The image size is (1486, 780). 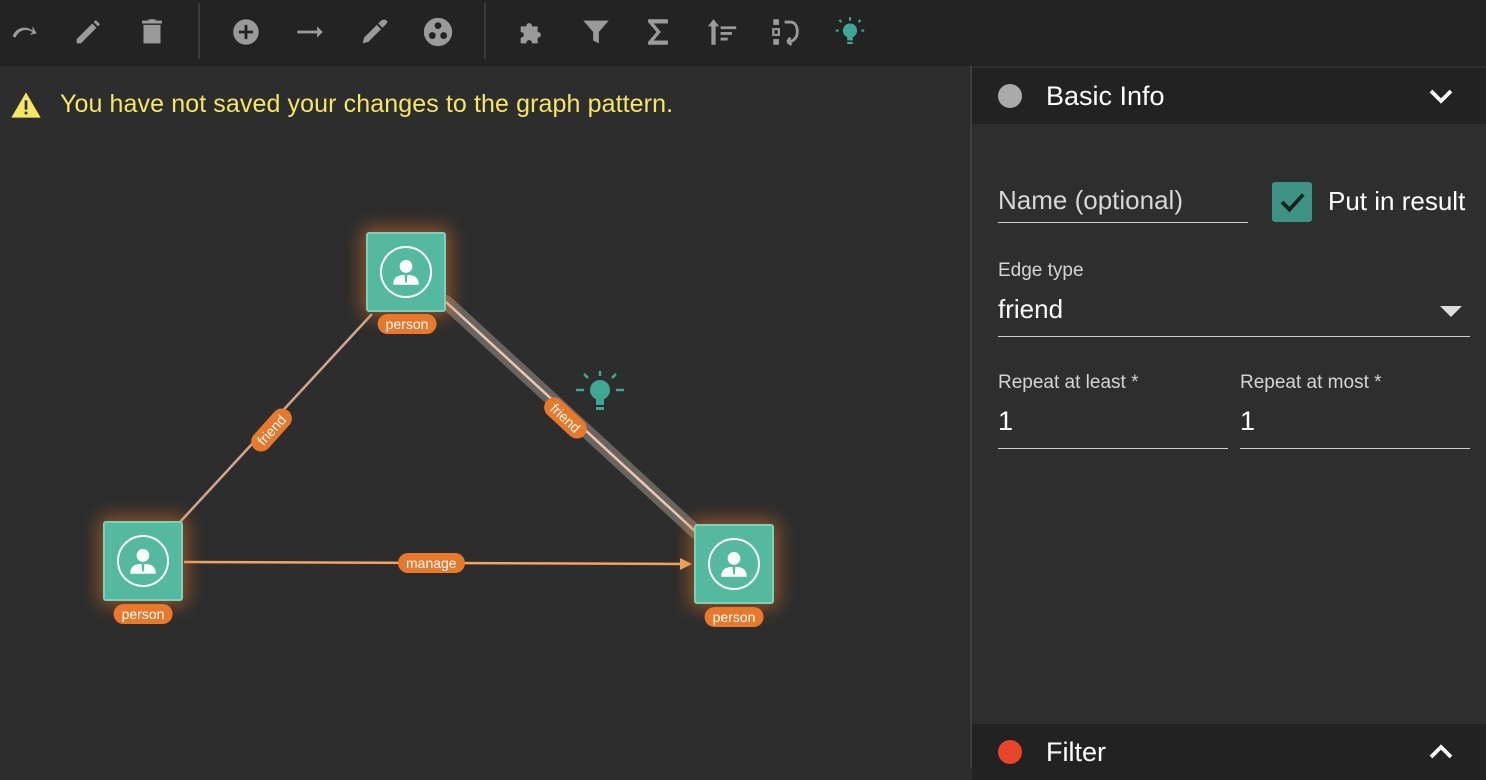 What do you see at coordinates (1006, 421) in the screenshot?
I see `repeat-least-value: 1` at bounding box center [1006, 421].